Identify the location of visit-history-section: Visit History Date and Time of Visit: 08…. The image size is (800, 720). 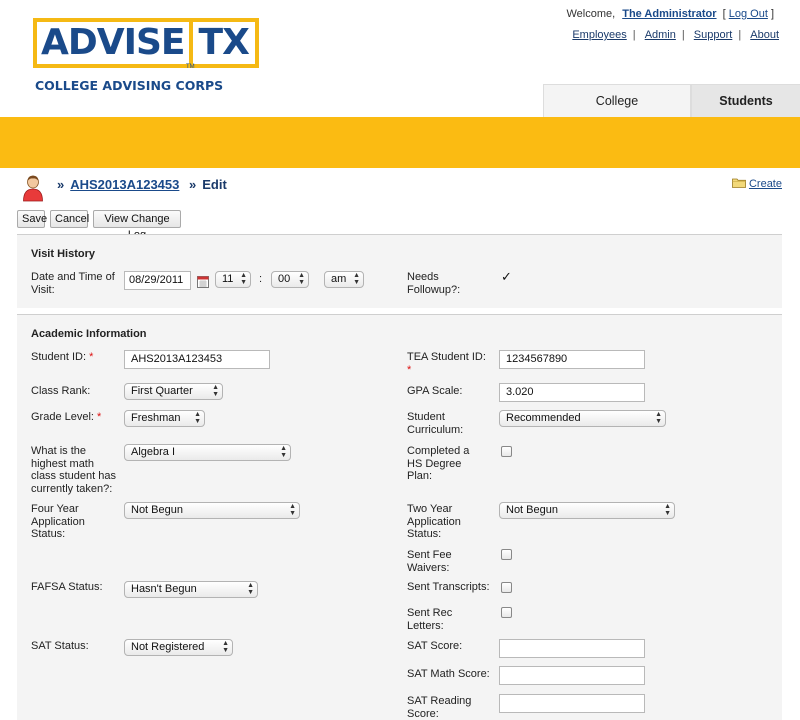
(399, 271).